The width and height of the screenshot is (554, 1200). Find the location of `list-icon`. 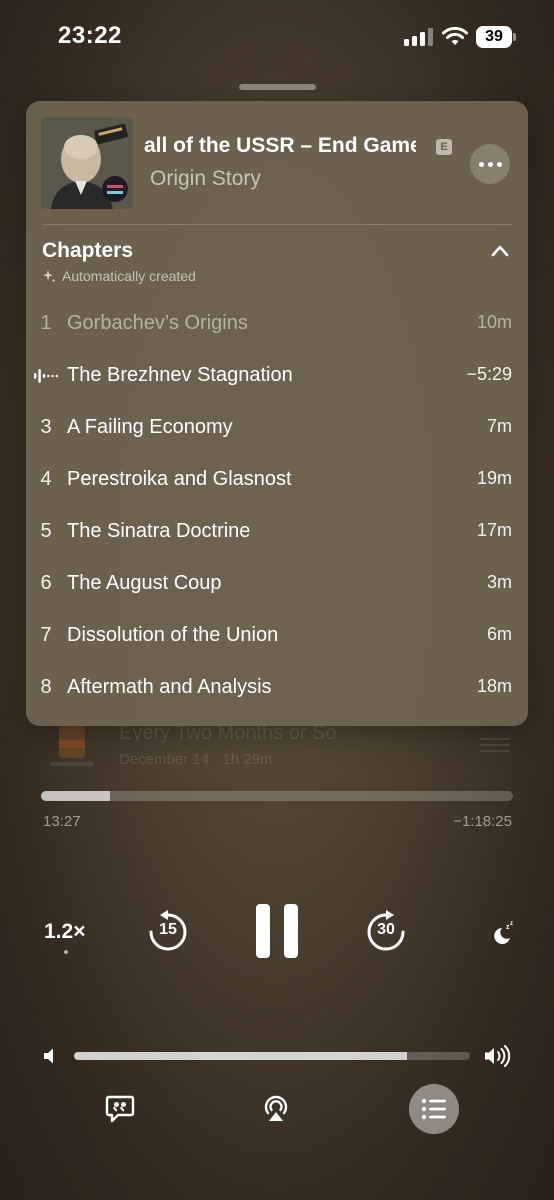

list-icon is located at coordinates (433, 1109).